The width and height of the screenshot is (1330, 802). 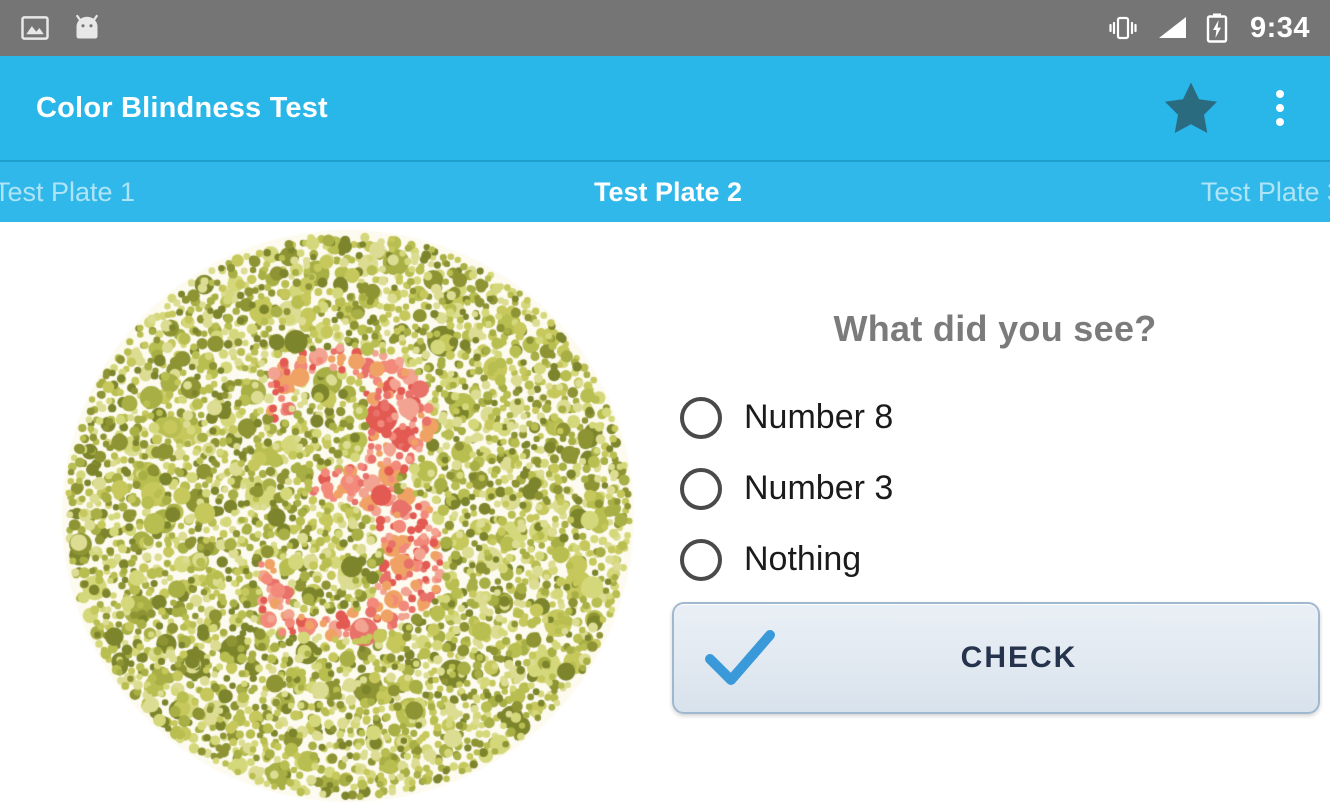 I want to click on signal-icon, so click(x=1172, y=27).